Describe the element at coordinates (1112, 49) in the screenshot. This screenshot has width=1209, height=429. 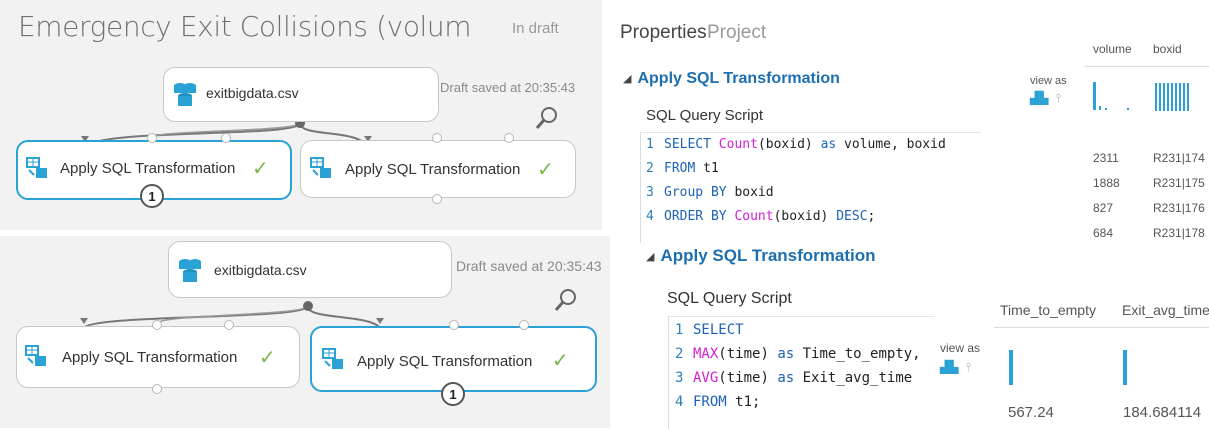
I see `column-header: volume` at that location.